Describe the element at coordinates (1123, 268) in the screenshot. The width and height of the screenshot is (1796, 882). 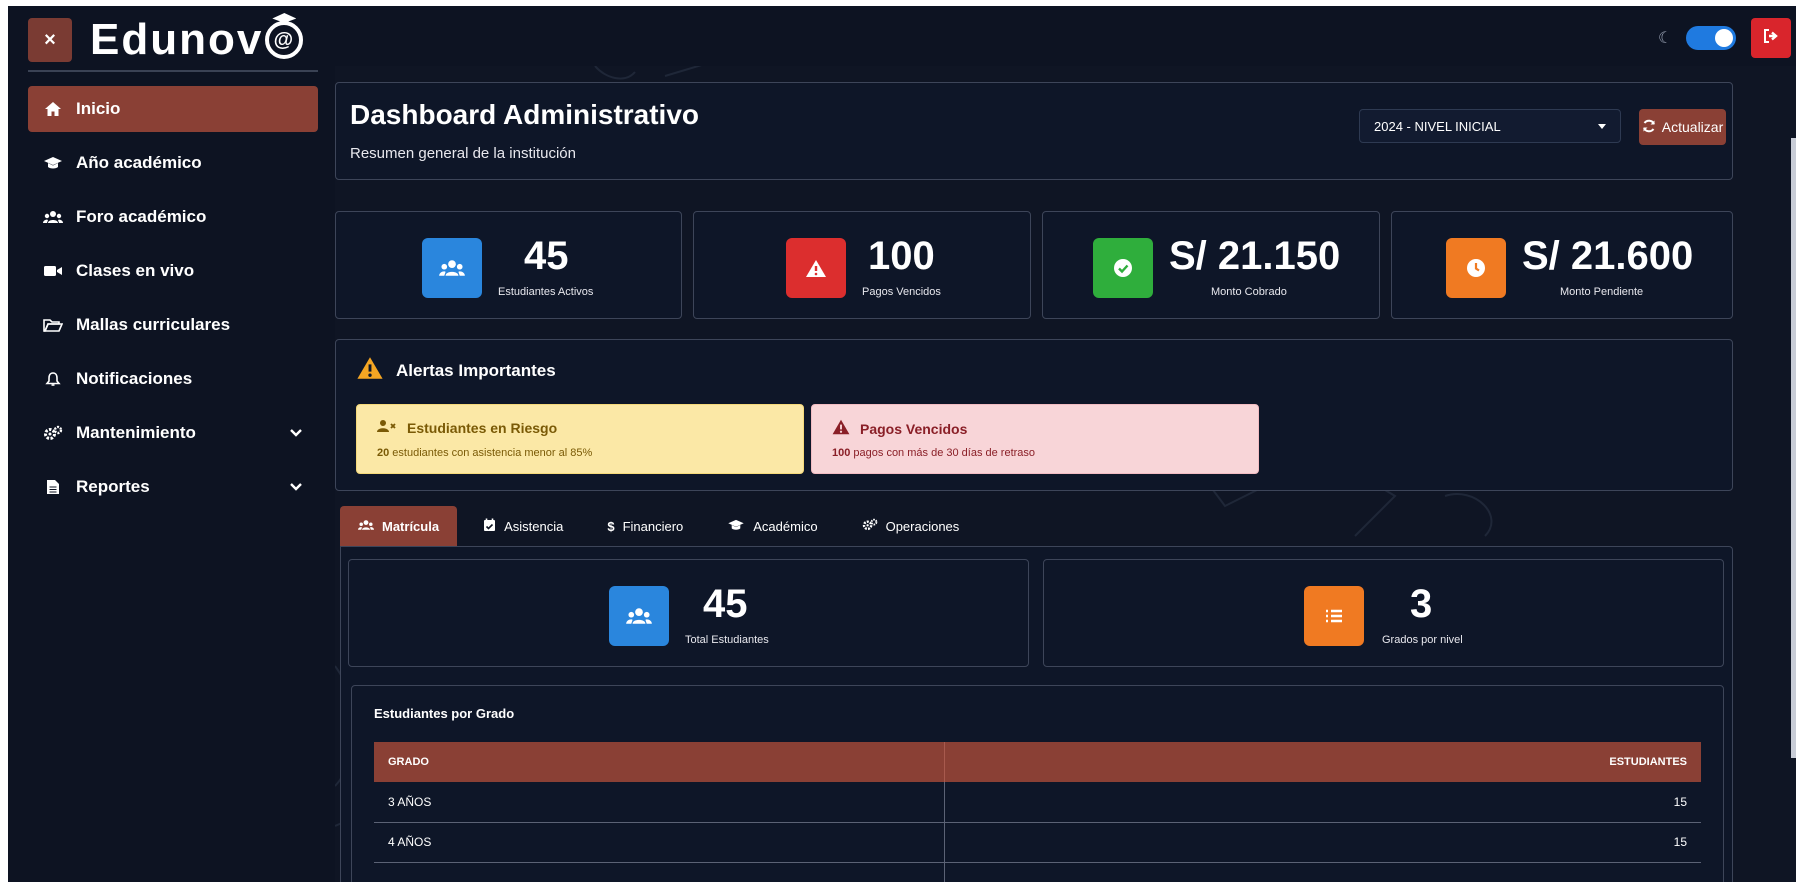
I see `check-circle-icon` at that location.